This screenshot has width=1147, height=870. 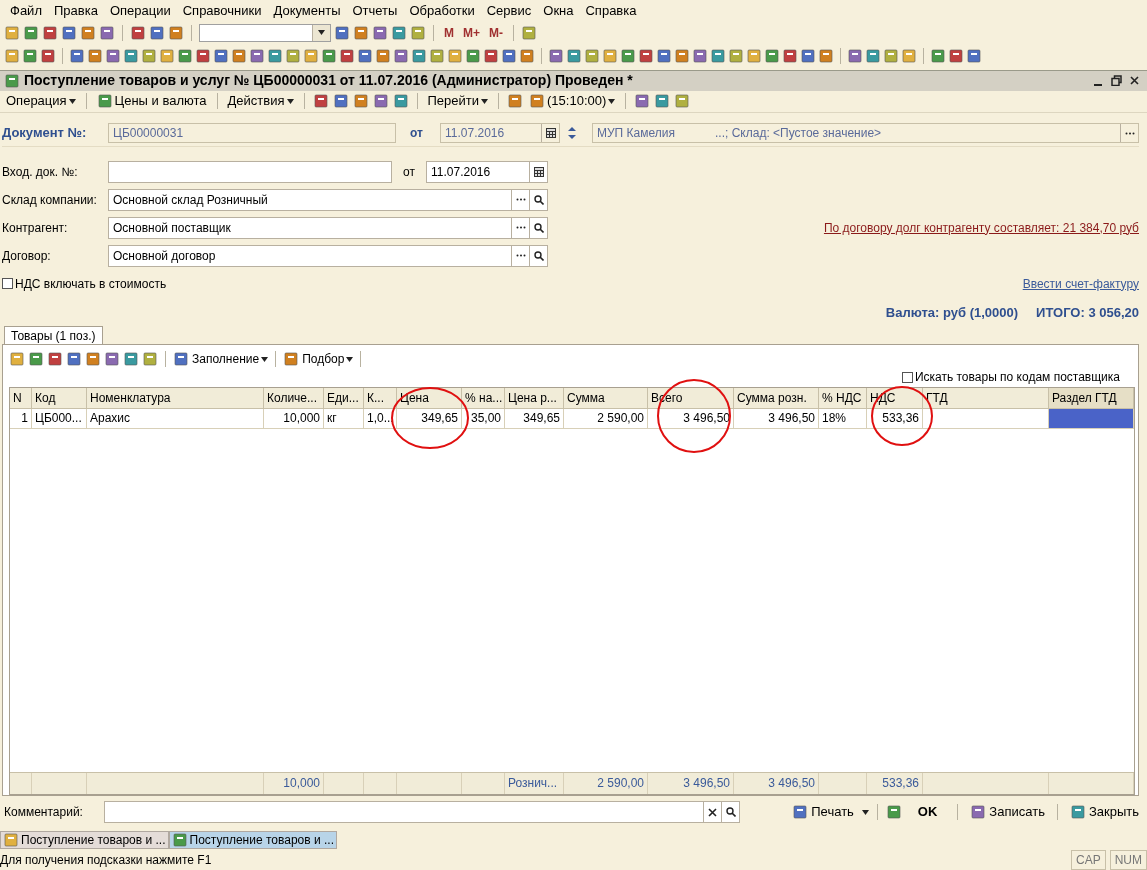 I want to click on menu-button: Операция, so click(x=41, y=101).